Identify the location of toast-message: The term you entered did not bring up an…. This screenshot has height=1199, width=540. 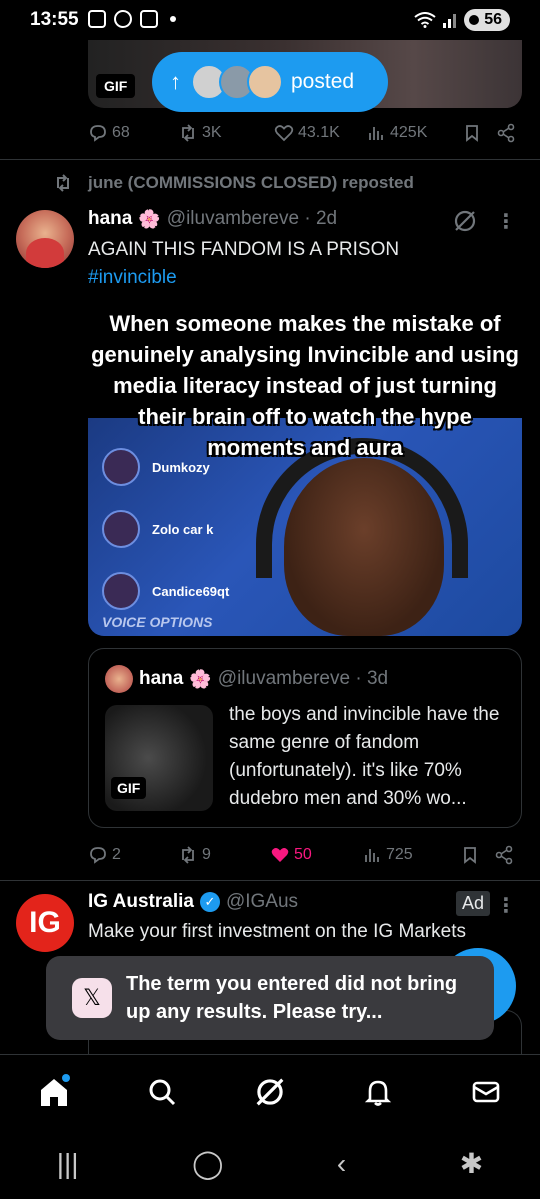
(292, 998).